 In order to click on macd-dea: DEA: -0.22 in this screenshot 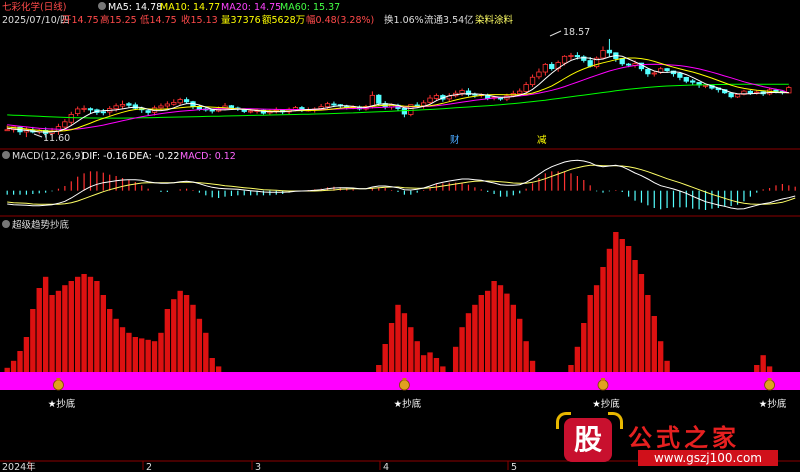, I will do `click(154, 156)`.